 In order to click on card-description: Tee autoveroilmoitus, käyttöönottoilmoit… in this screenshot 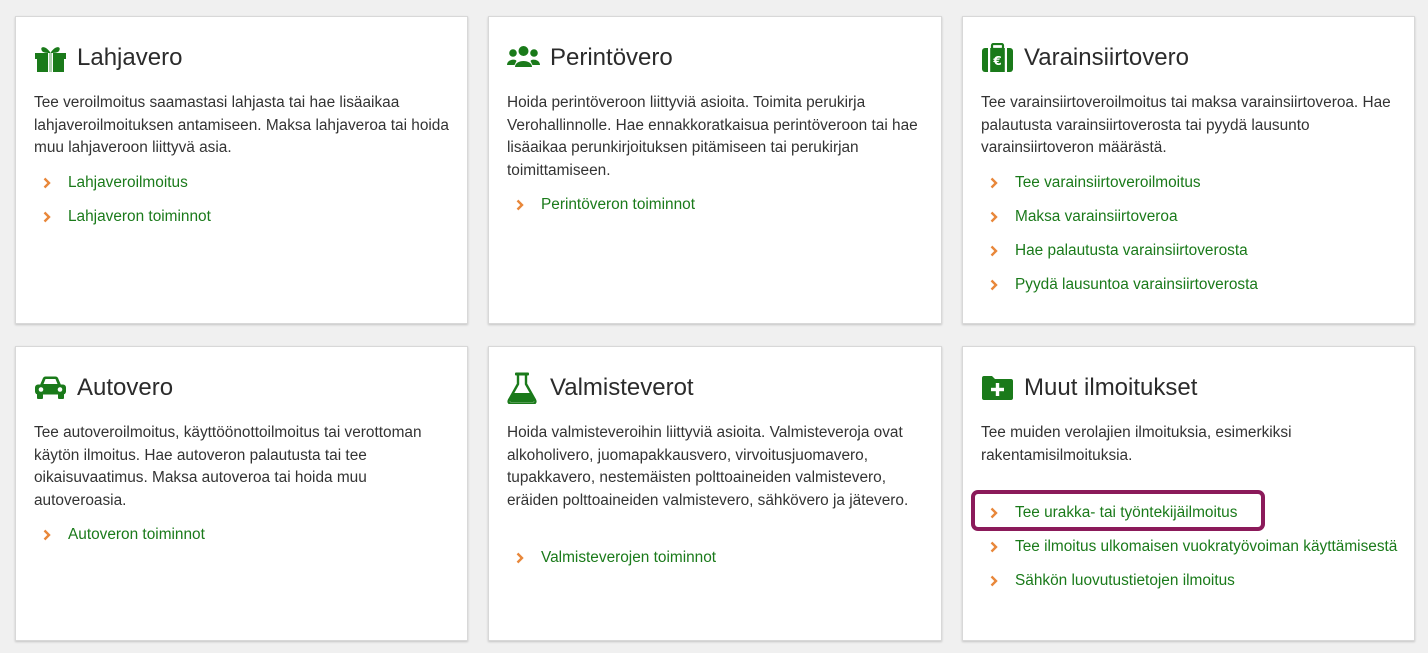, I will do `click(228, 466)`.